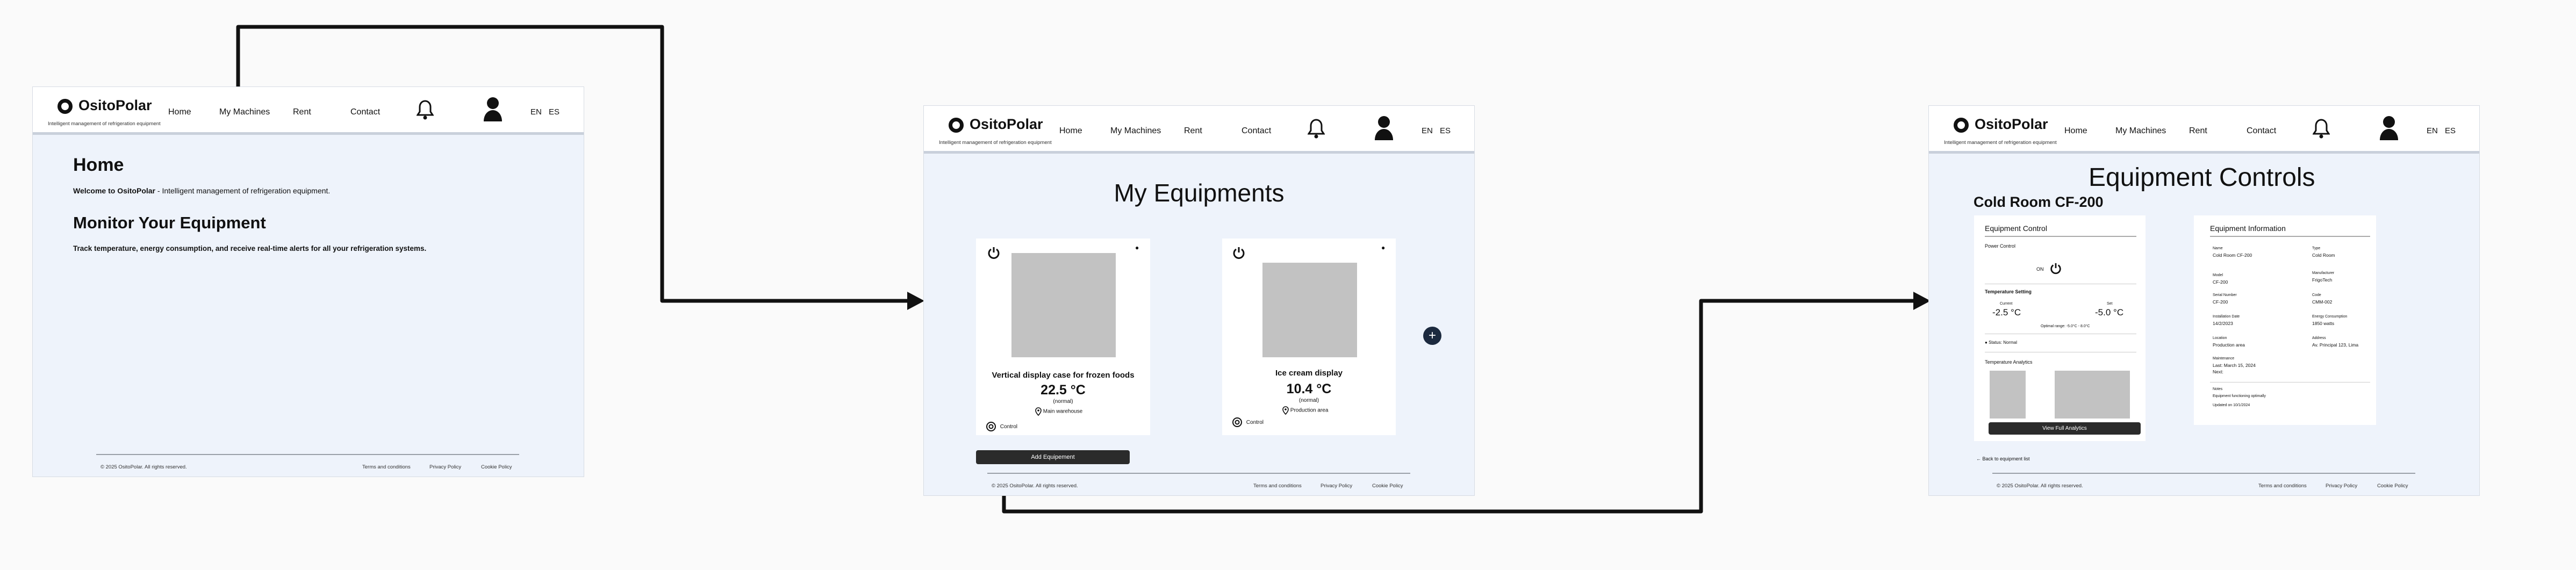 The image size is (2576, 570). What do you see at coordinates (2323, 255) in the screenshot?
I see `field-value: Cold Room` at bounding box center [2323, 255].